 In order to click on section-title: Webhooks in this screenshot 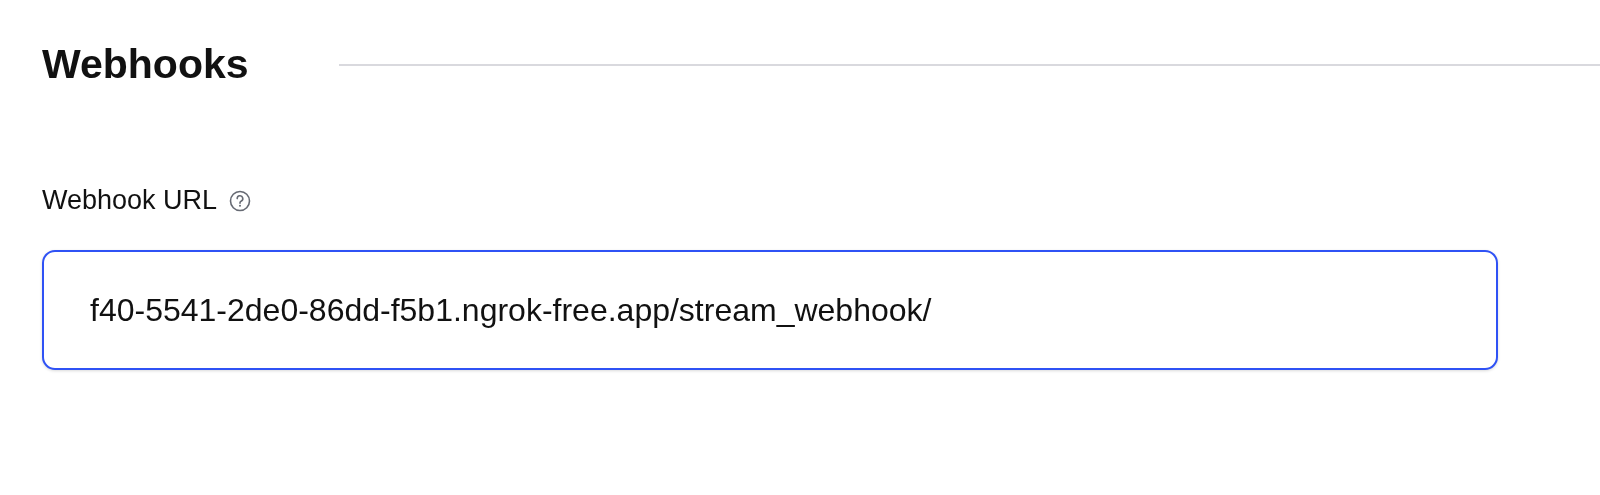, I will do `click(145, 64)`.